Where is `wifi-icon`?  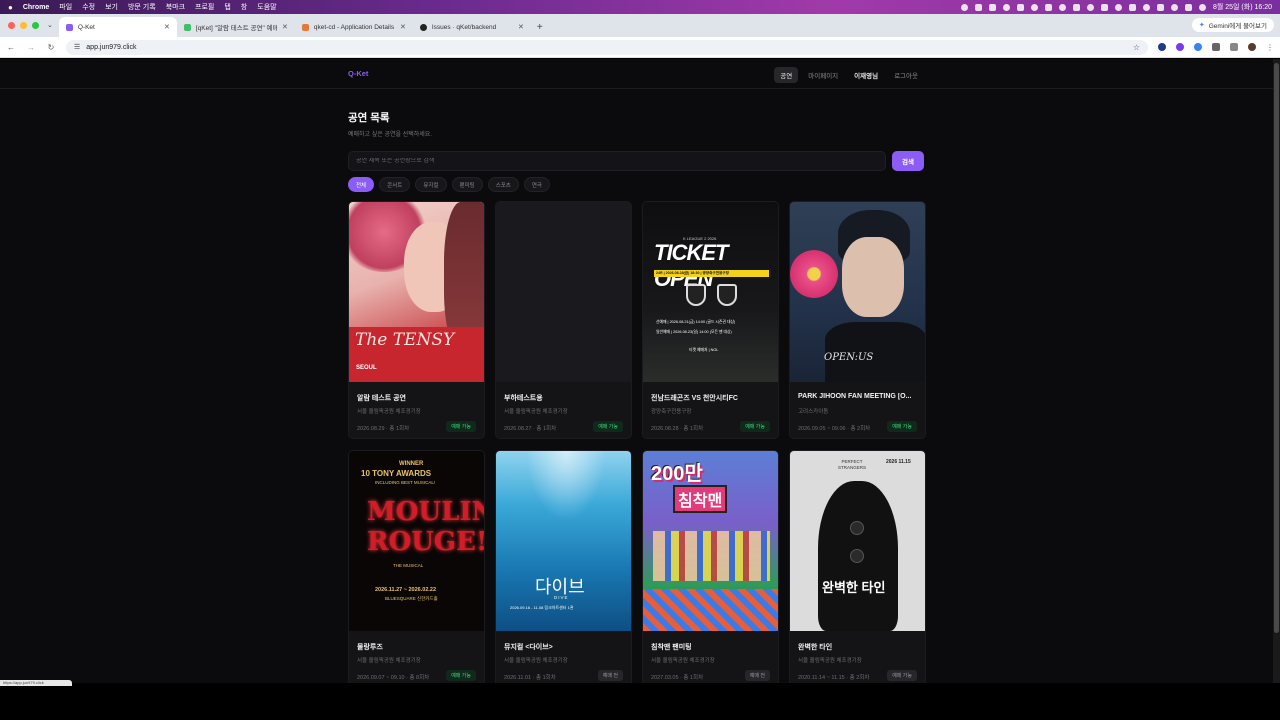 wifi-icon is located at coordinates (1174, 7).